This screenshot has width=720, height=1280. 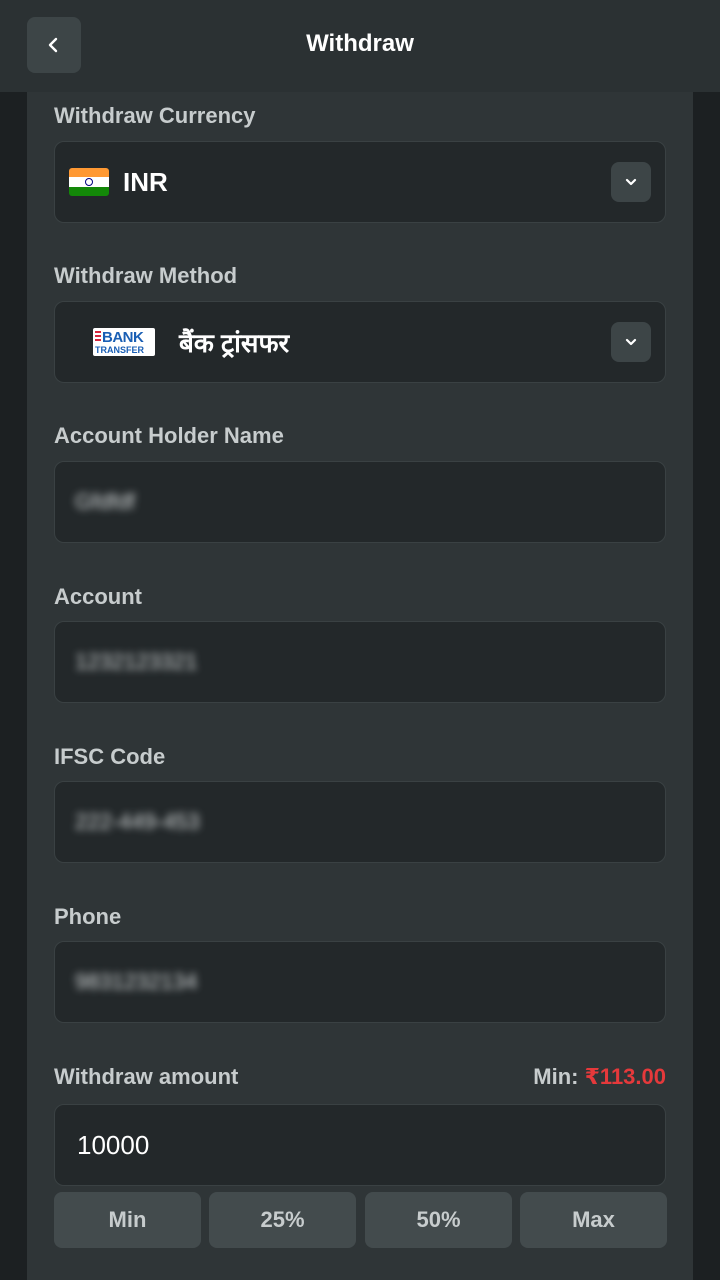 What do you see at coordinates (110, 756) in the screenshot?
I see `ifsc-label: IFSC Code` at bounding box center [110, 756].